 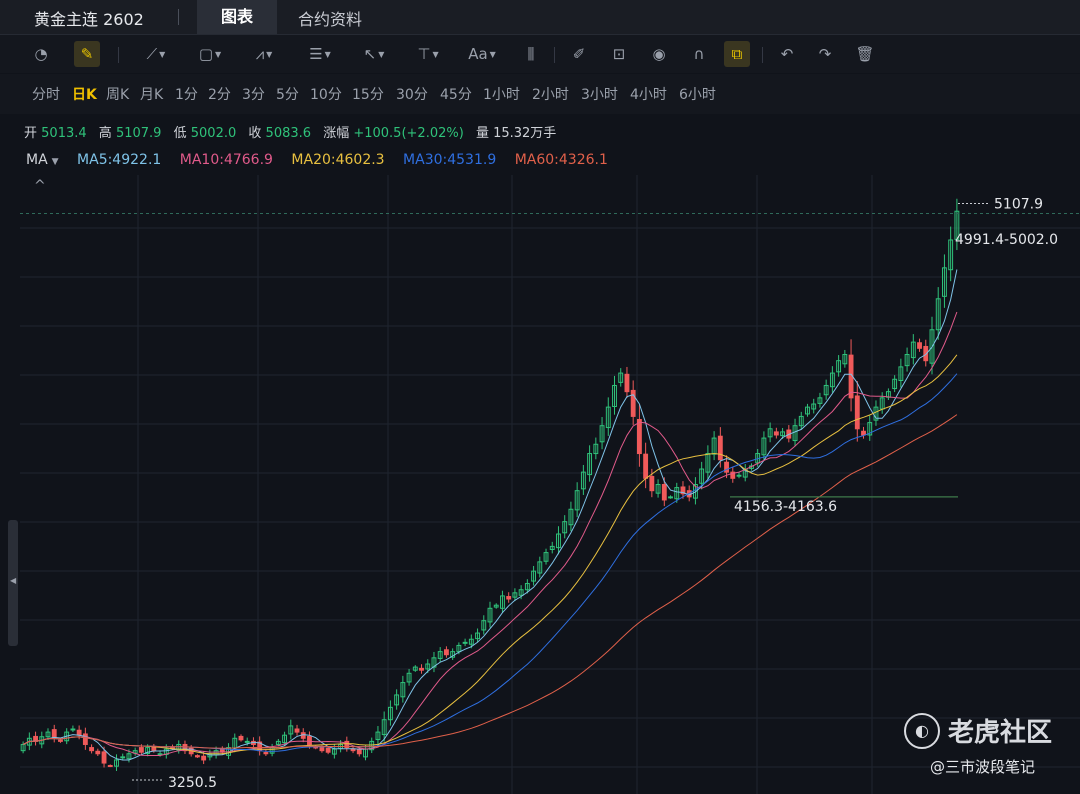 What do you see at coordinates (785, 507) in the screenshot?
I see `gap-lower-label: 4156.3-4163.6` at bounding box center [785, 507].